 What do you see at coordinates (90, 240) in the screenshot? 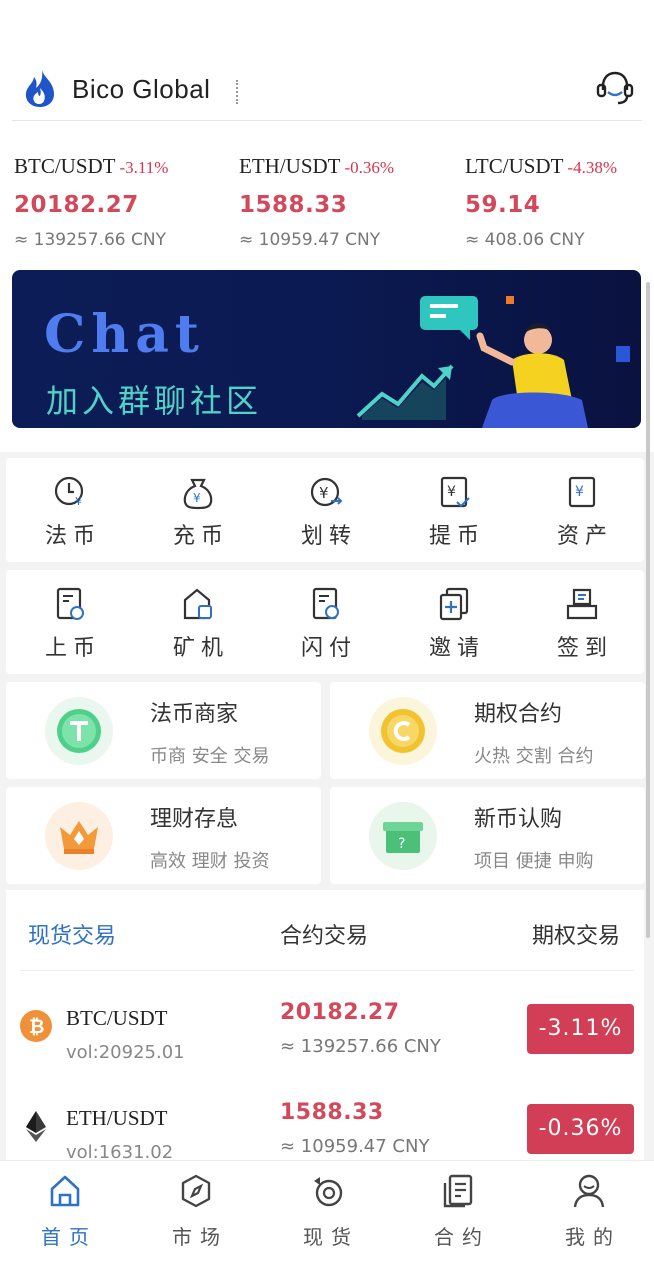
I see `ticker-cny: ≈ 139257.66 CNY` at bounding box center [90, 240].